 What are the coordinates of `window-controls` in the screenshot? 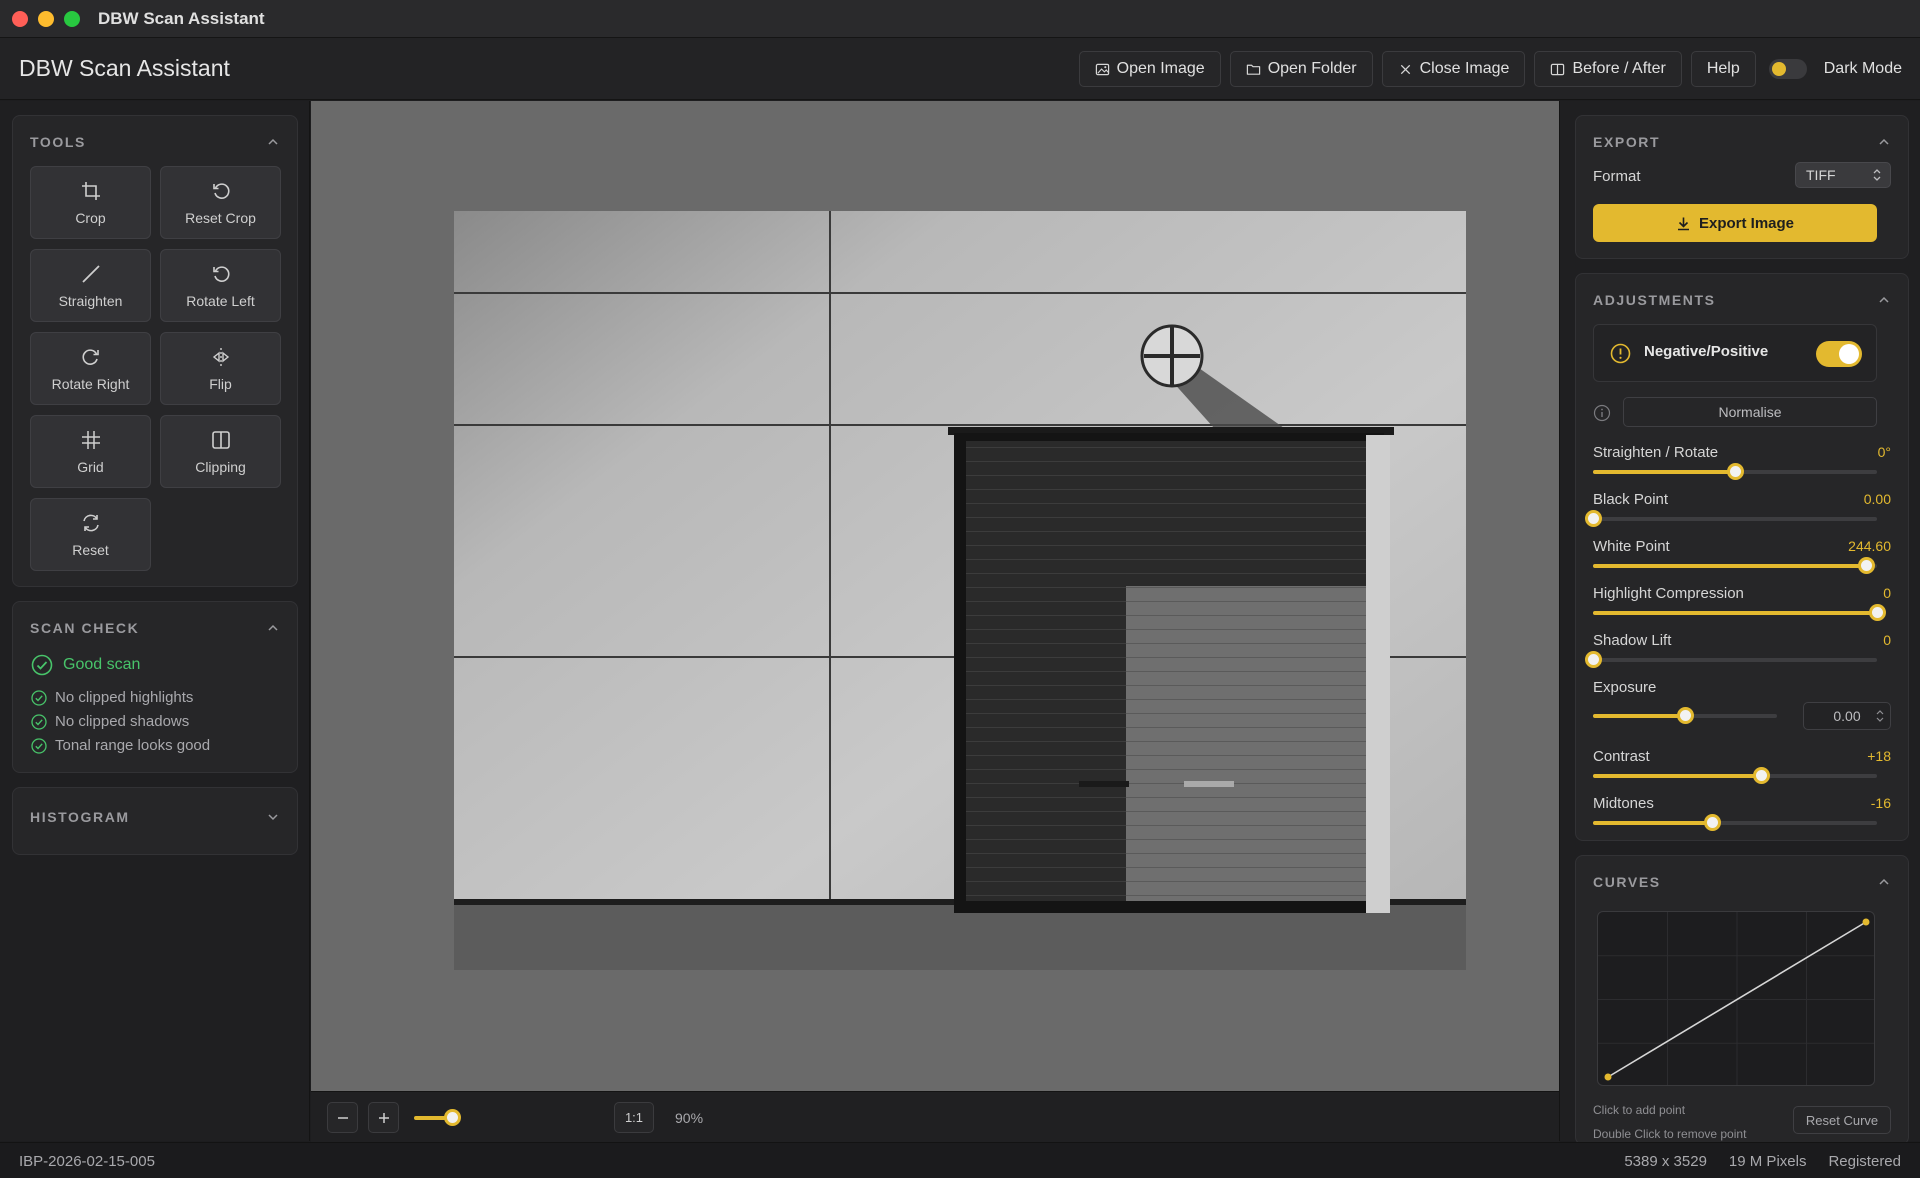 It's located at (46, 18).